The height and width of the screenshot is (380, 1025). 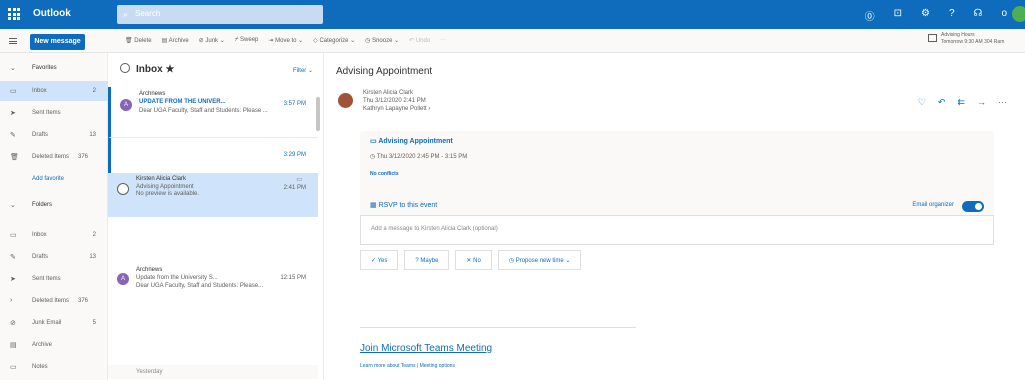 I want to click on top-bar: Outlook ⌕ Search ⓪ ⊡ ⚙ ? ☊ o, so click(x=512, y=14).